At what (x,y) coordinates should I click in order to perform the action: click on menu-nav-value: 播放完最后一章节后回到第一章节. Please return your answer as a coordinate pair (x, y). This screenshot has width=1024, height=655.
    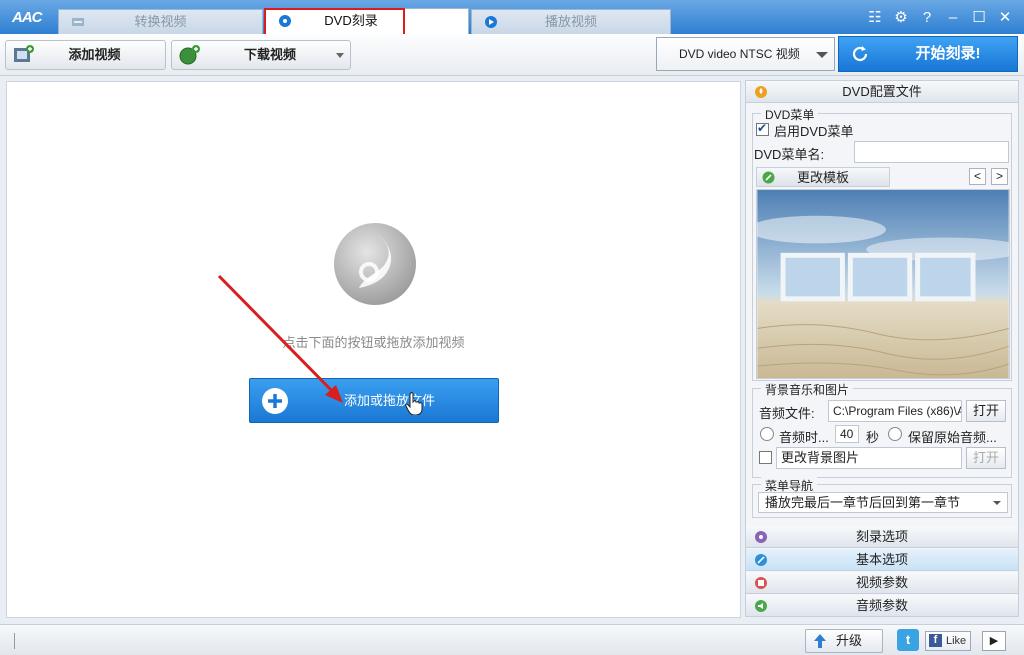
    Looking at the image, I should click on (863, 502).